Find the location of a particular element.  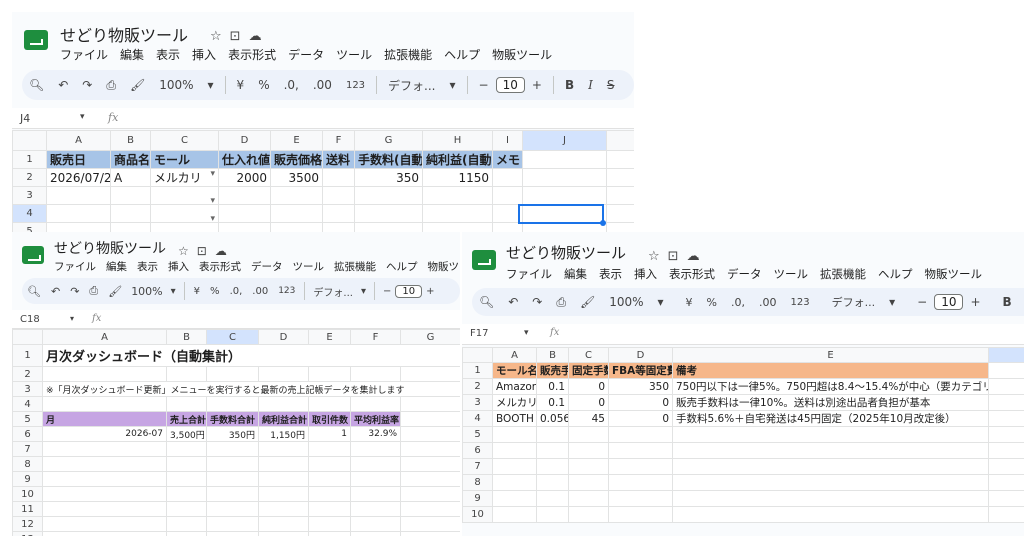

star-icon: ☆ is located at coordinates (654, 256).